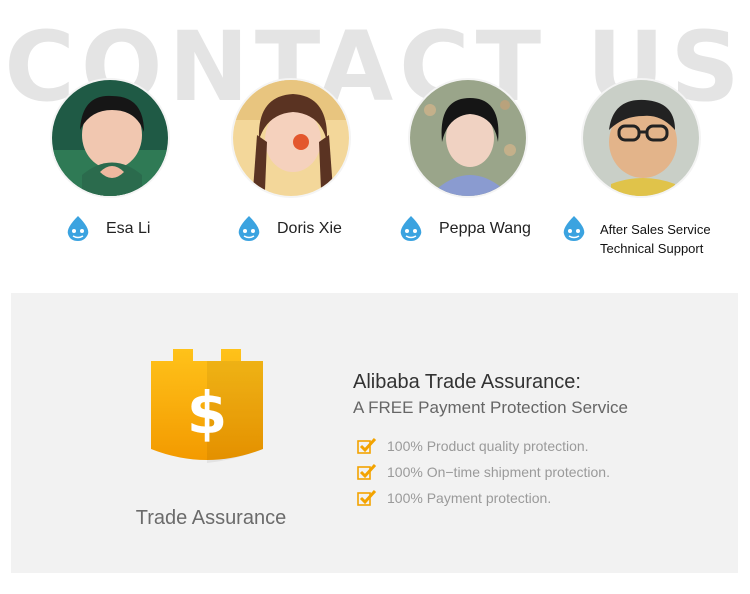 The image size is (750, 594). I want to click on contact-name: Esa Li, so click(128, 228).